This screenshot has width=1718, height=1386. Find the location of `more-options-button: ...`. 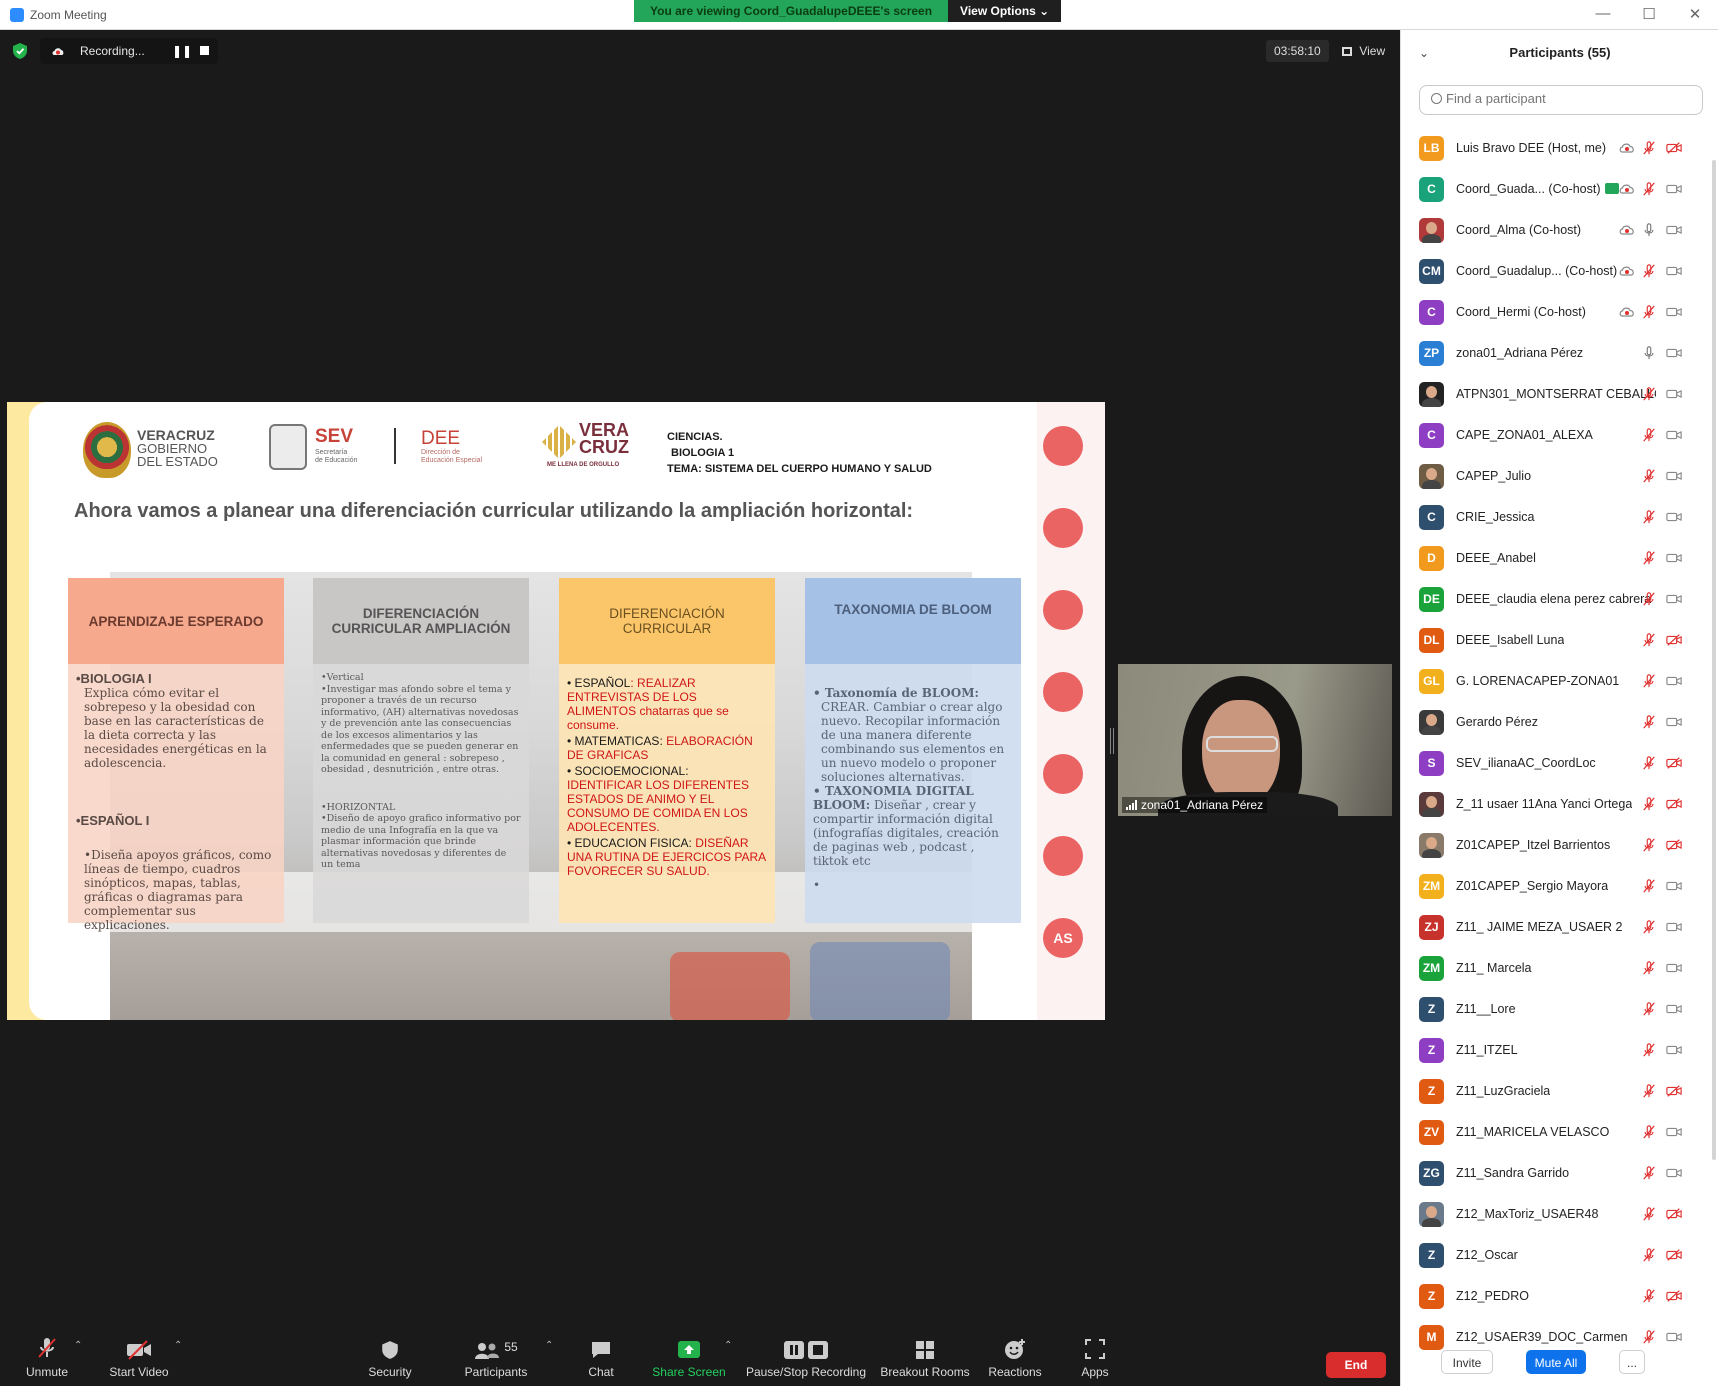

more-options-button: ... is located at coordinates (1632, 1362).